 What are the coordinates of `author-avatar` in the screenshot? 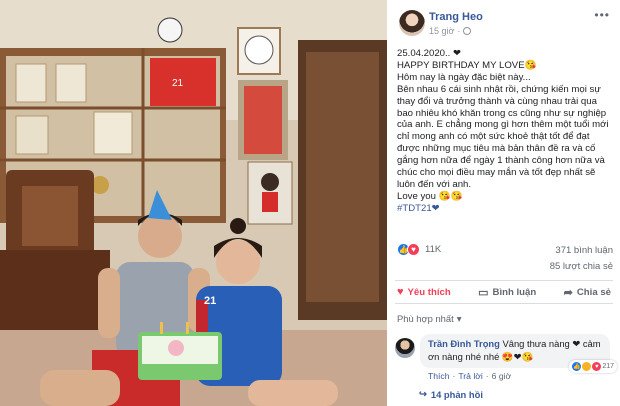 It's located at (412, 23).